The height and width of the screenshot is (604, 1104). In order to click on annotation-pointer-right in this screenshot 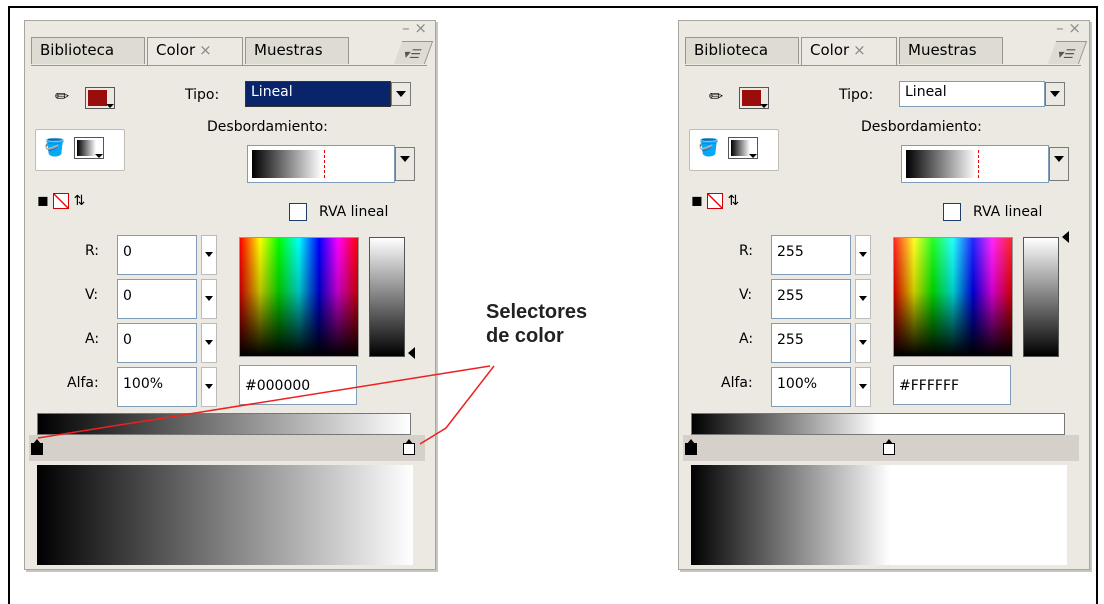, I will do `click(457, 405)`.